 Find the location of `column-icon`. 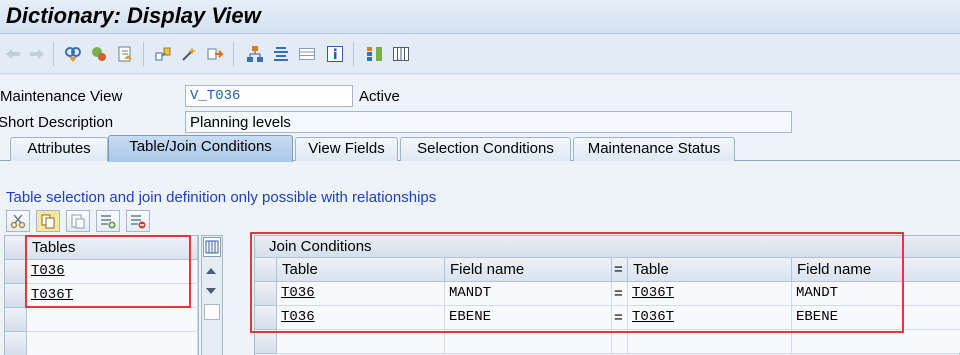

column-icon is located at coordinates (375, 54).